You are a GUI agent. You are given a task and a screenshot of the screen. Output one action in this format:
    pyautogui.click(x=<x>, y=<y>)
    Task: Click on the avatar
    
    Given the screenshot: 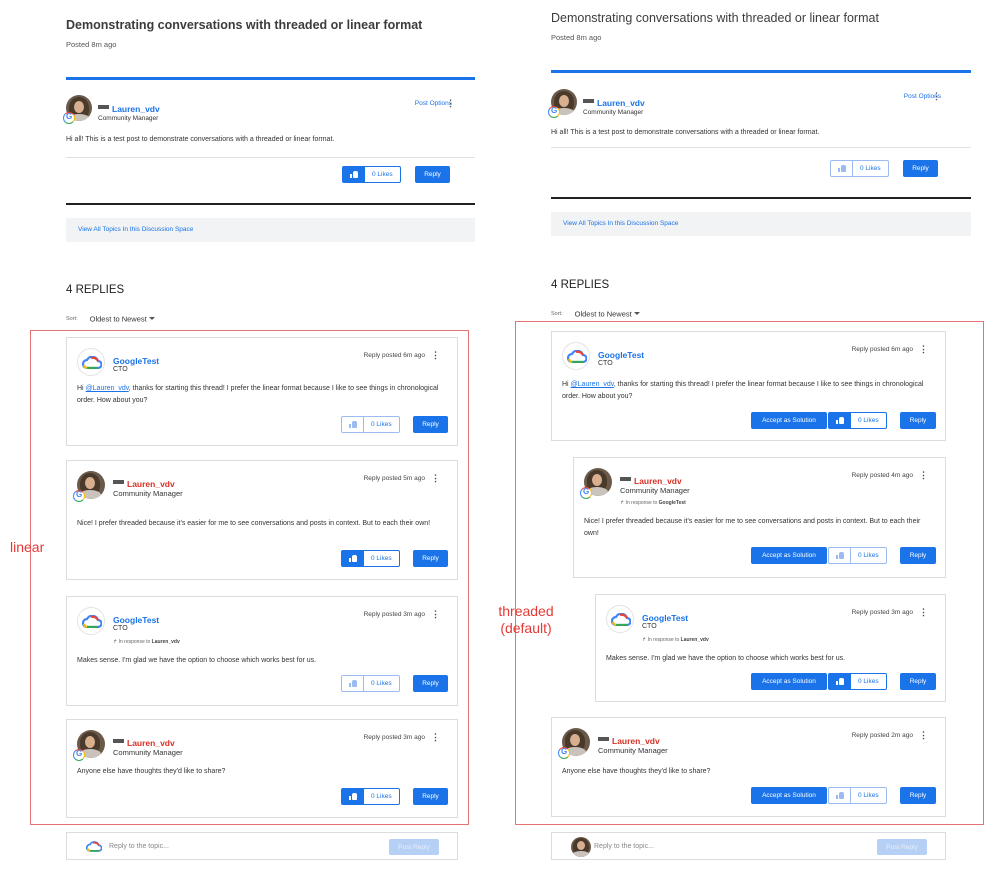 What is the action you would take?
    pyautogui.click(x=581, y=847)
    